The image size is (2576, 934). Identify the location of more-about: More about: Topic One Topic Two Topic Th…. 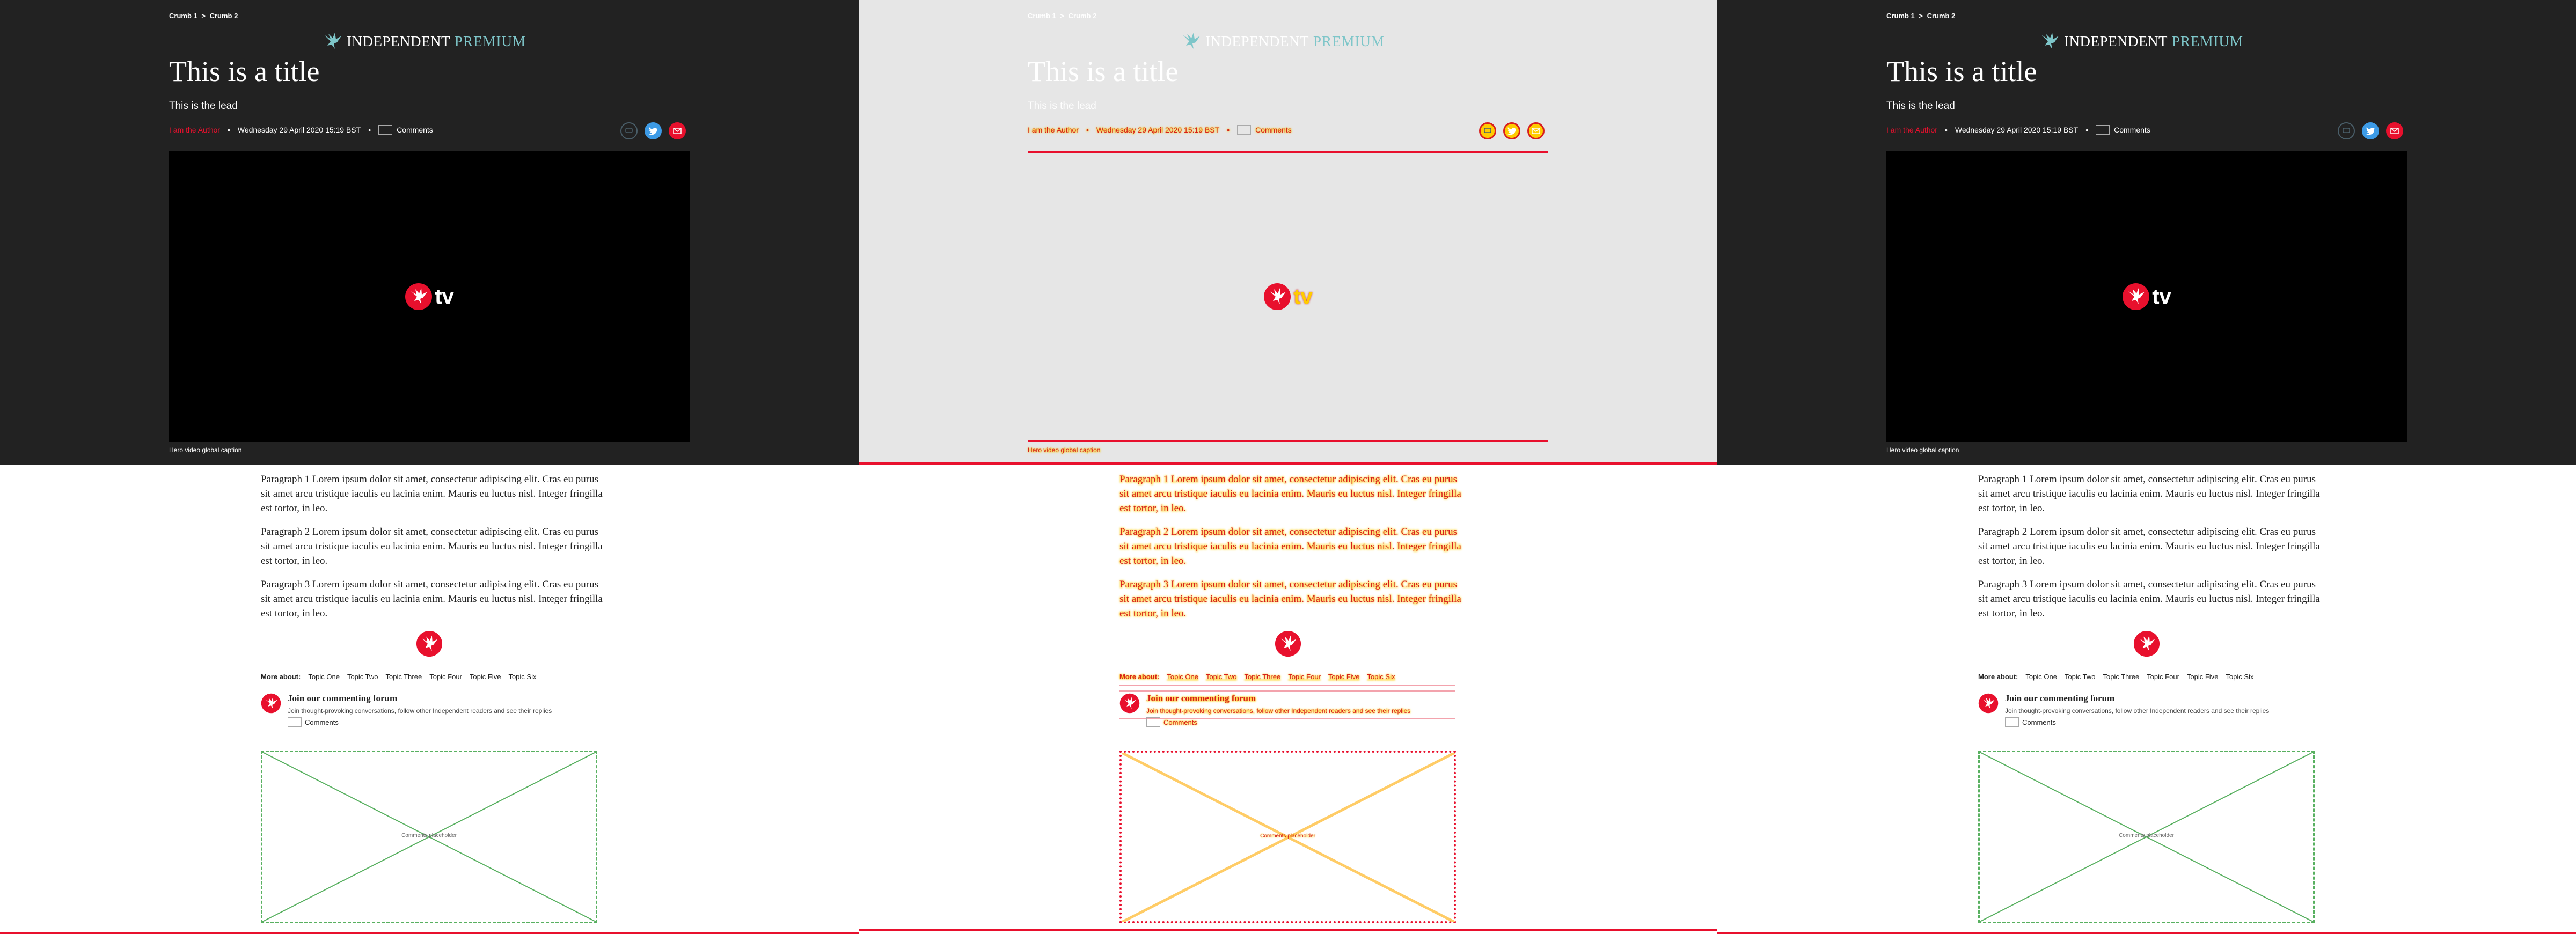
(1257, 677).